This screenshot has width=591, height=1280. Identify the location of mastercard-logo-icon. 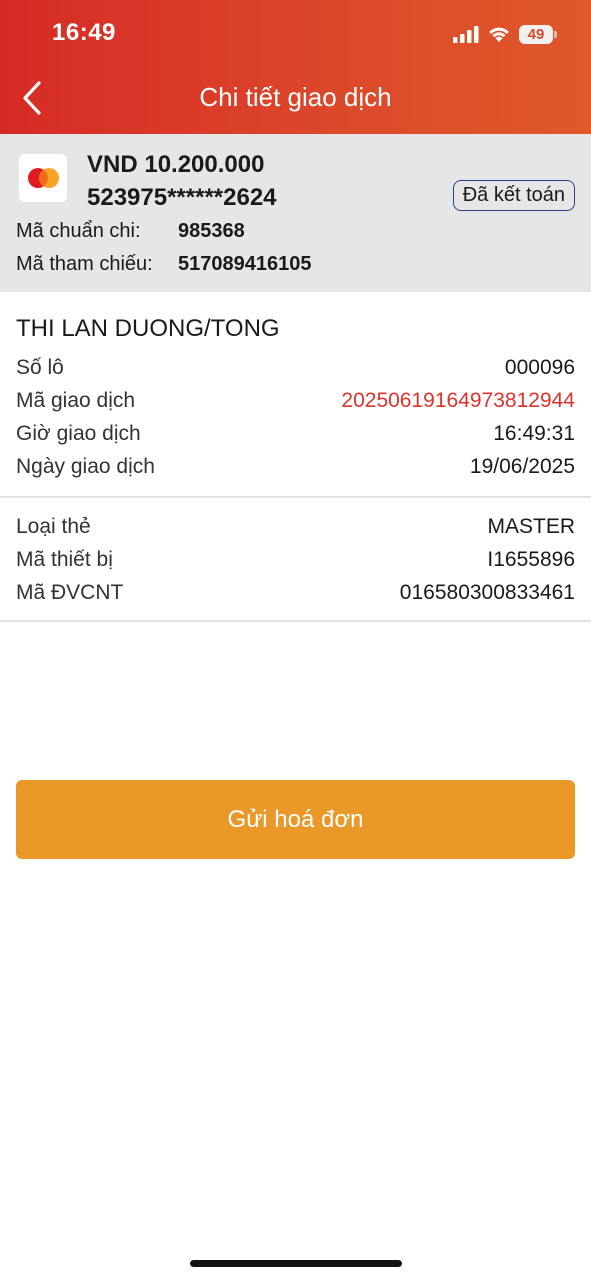
(43, 178).